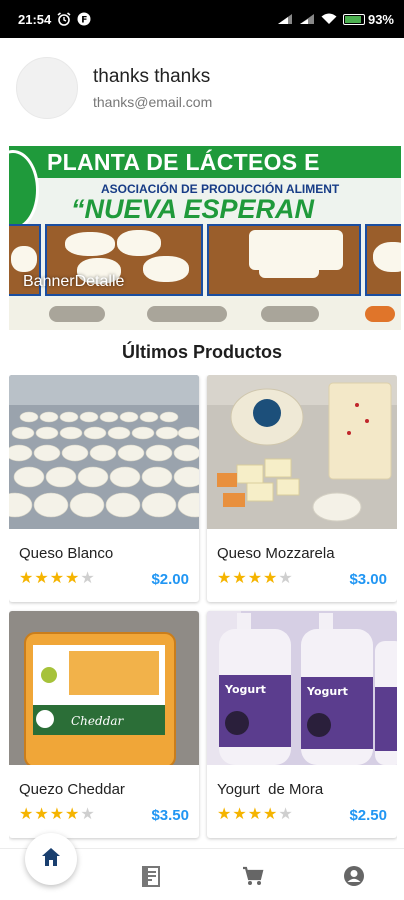 The height and width of the screenshot is (900, 404). Describe the element at coordinates (193, 209) in the screenshot. I see `banner-quote: “NUEVA ESPERAN` at that location.